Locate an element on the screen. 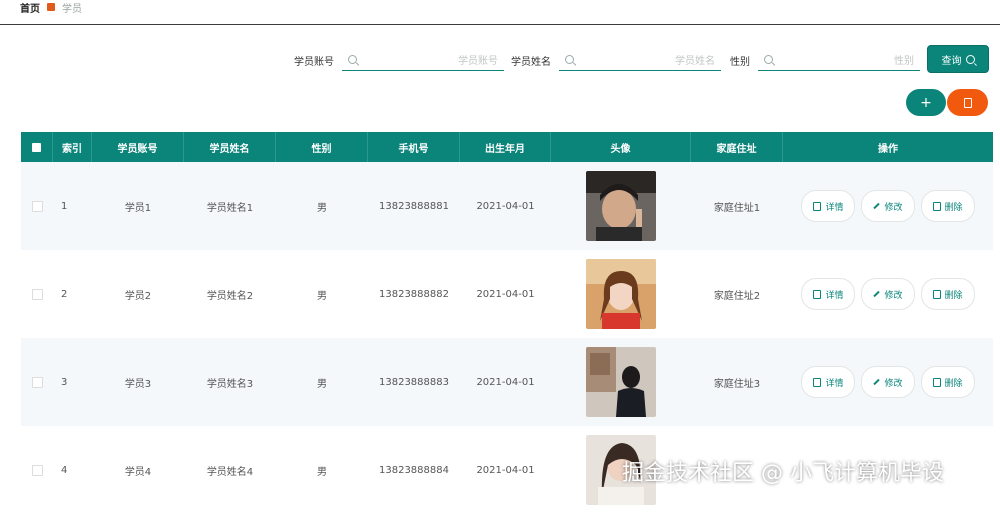  breadcrumb: 首页 学员 is located at coordinates (51, 7).